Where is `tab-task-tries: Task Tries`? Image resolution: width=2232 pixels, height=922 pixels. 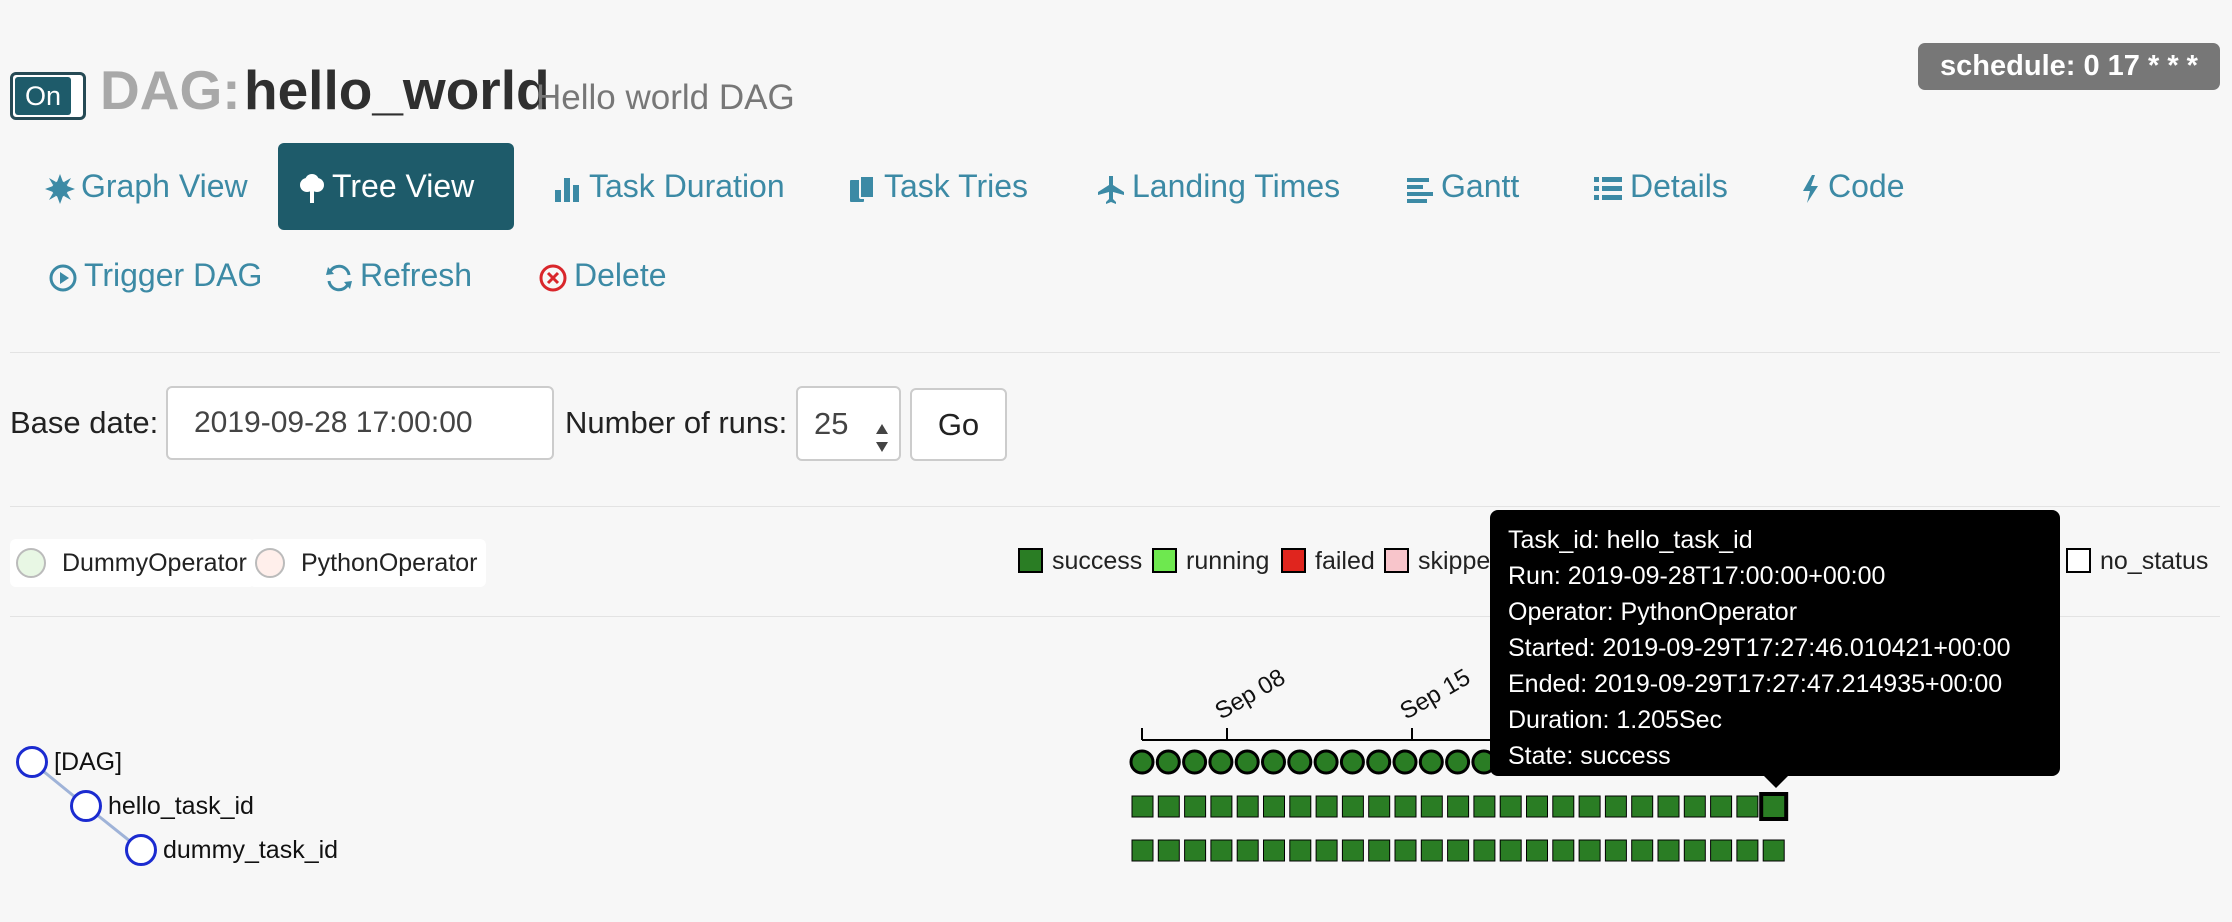 tab-task-tries: Task Tries is located at coordinates (938, 186).